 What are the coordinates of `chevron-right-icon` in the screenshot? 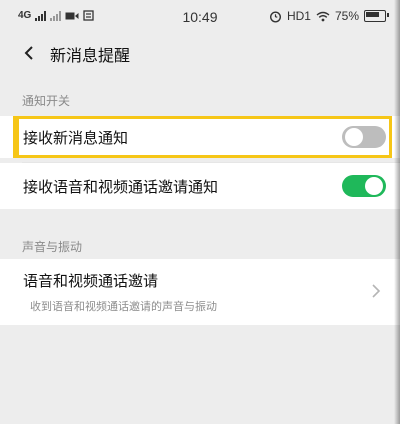 It's located at (376, 291).